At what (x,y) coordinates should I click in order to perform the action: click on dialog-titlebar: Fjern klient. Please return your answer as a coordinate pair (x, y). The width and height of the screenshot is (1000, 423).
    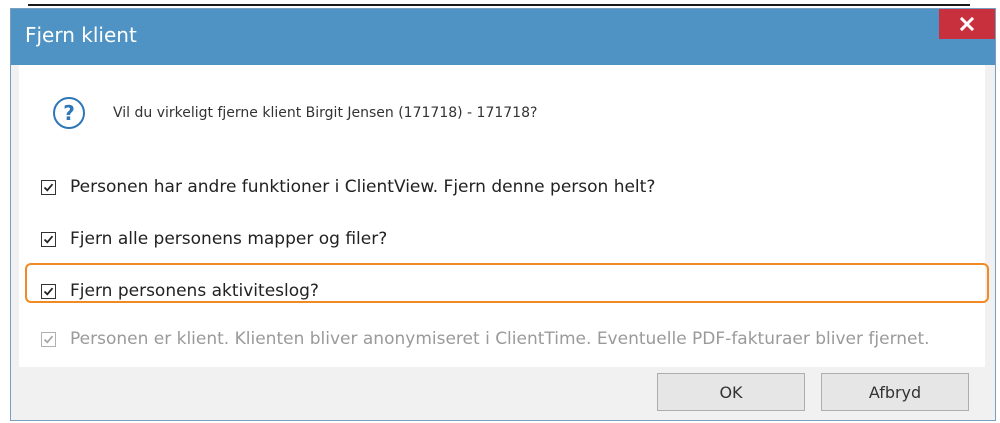
    Looking at the image, I should click on (503, 37).